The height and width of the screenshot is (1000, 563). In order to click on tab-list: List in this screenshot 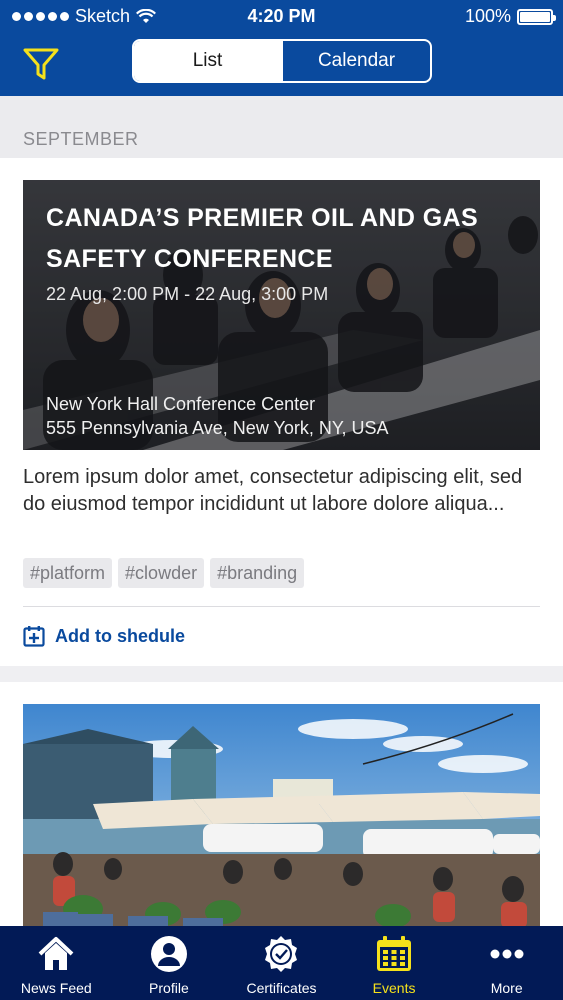, I will do `click(207, 61)`.